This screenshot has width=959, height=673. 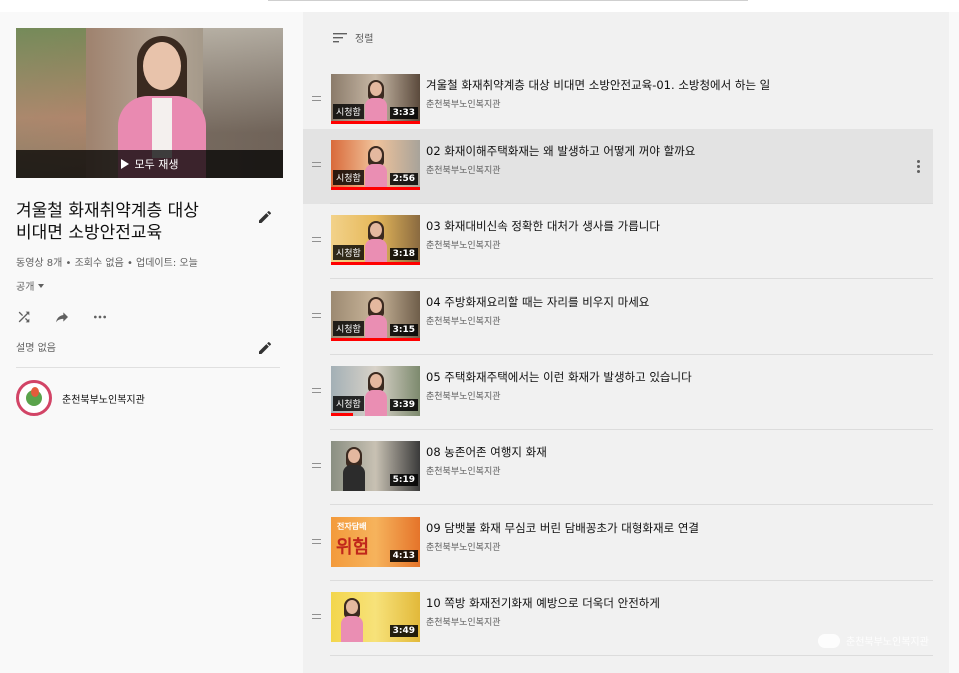 What do you see at coordinates (375, 617) in the screenshot?
I see `video-thumbnail: 3:49` at bounding box center [375, 617].